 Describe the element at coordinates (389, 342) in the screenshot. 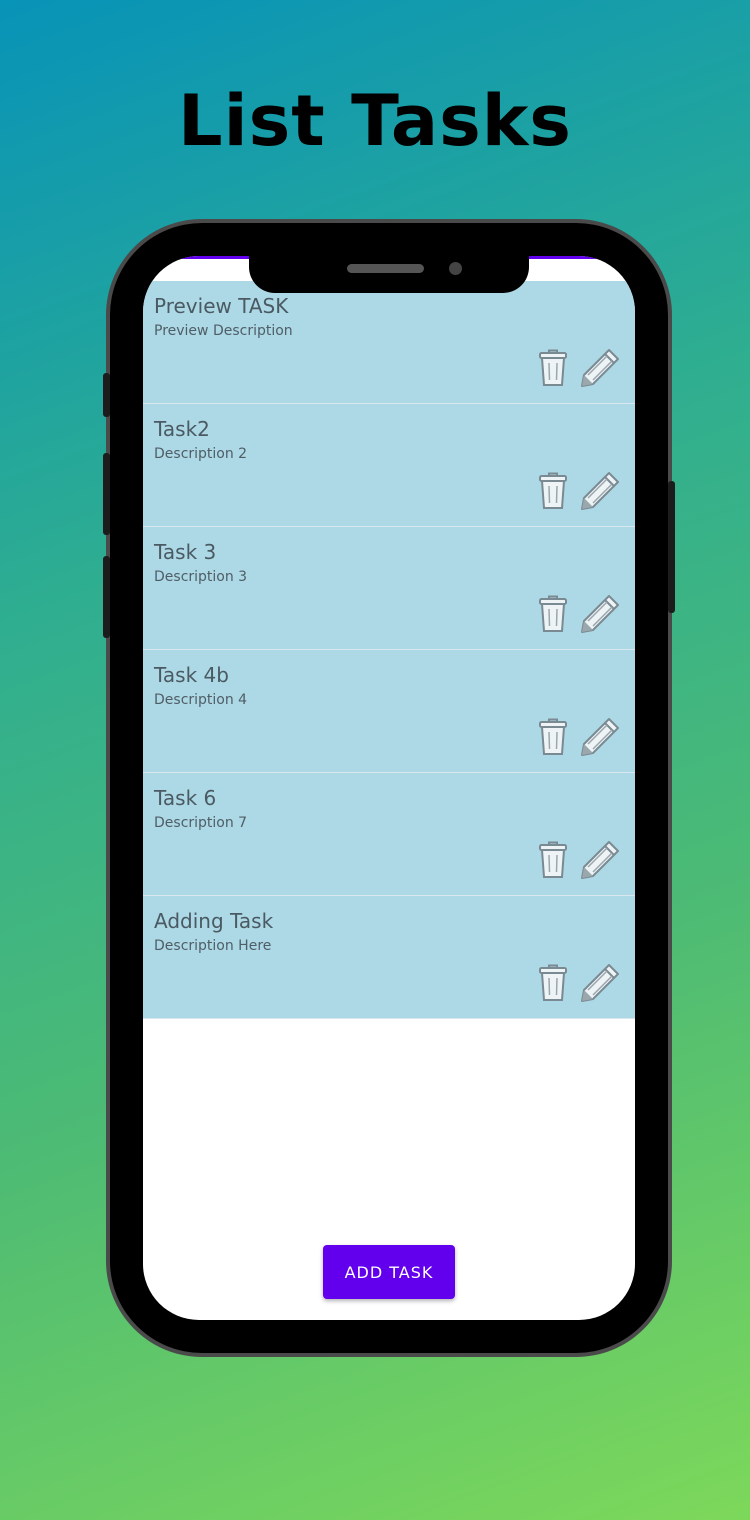

I see `list-item: Preview TASK Preview Description` at that location.